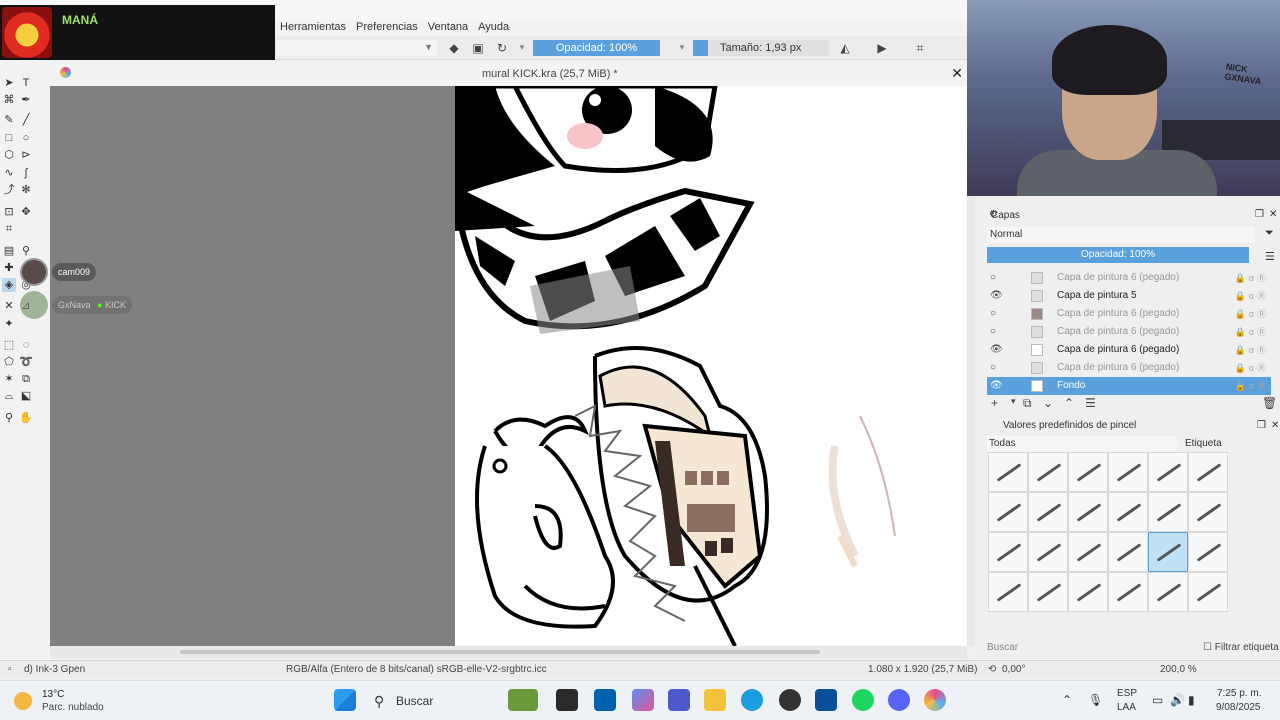 Image resolution: width=1280 pixels, height=720 pixels. I want to click on vscode-icon, so click(826, 700).